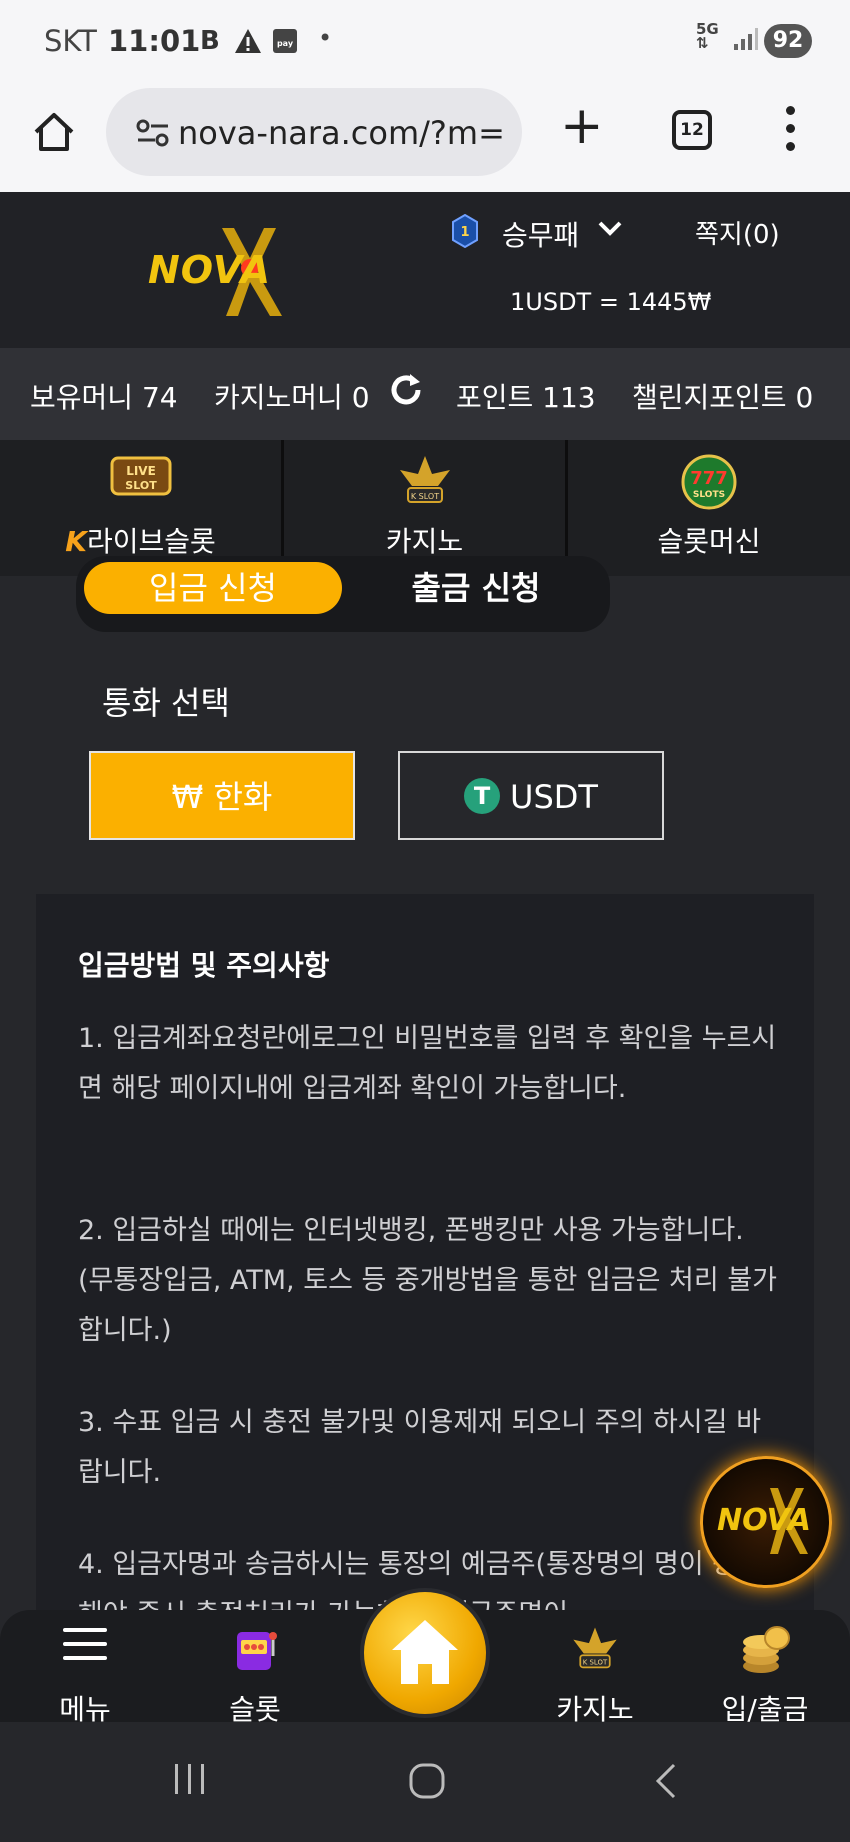 The width and height of the screenshot is (850, 1842). I want to click on floating-logo-text: NOVA, so click(764, 1520).